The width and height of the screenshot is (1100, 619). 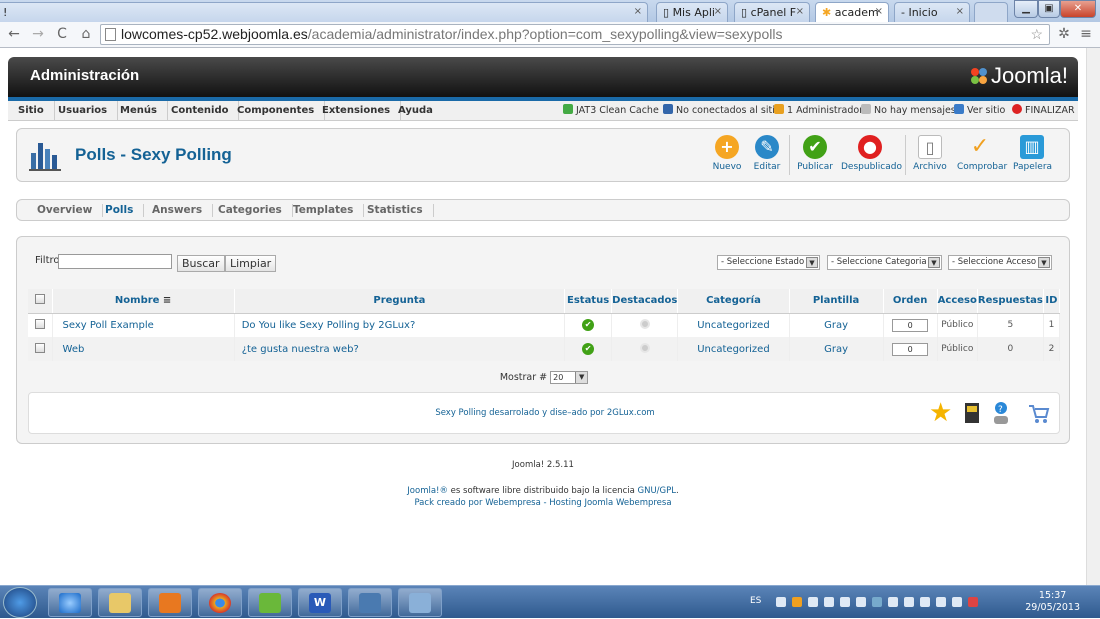 I want to click on unpublish-button: ● Despublicado, so click(x=871, y=152).